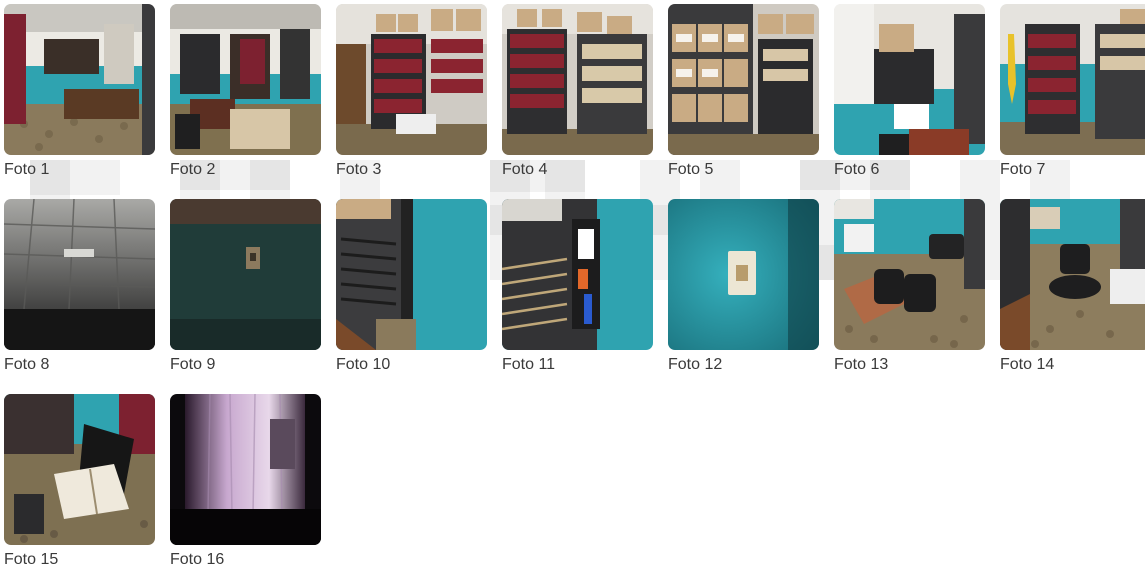 The height and width of the screenshot is (573, 1145). Describe the element at coordinates (31, 559) in the screenshot. I see `photo-caption: Foto 15` at that location.